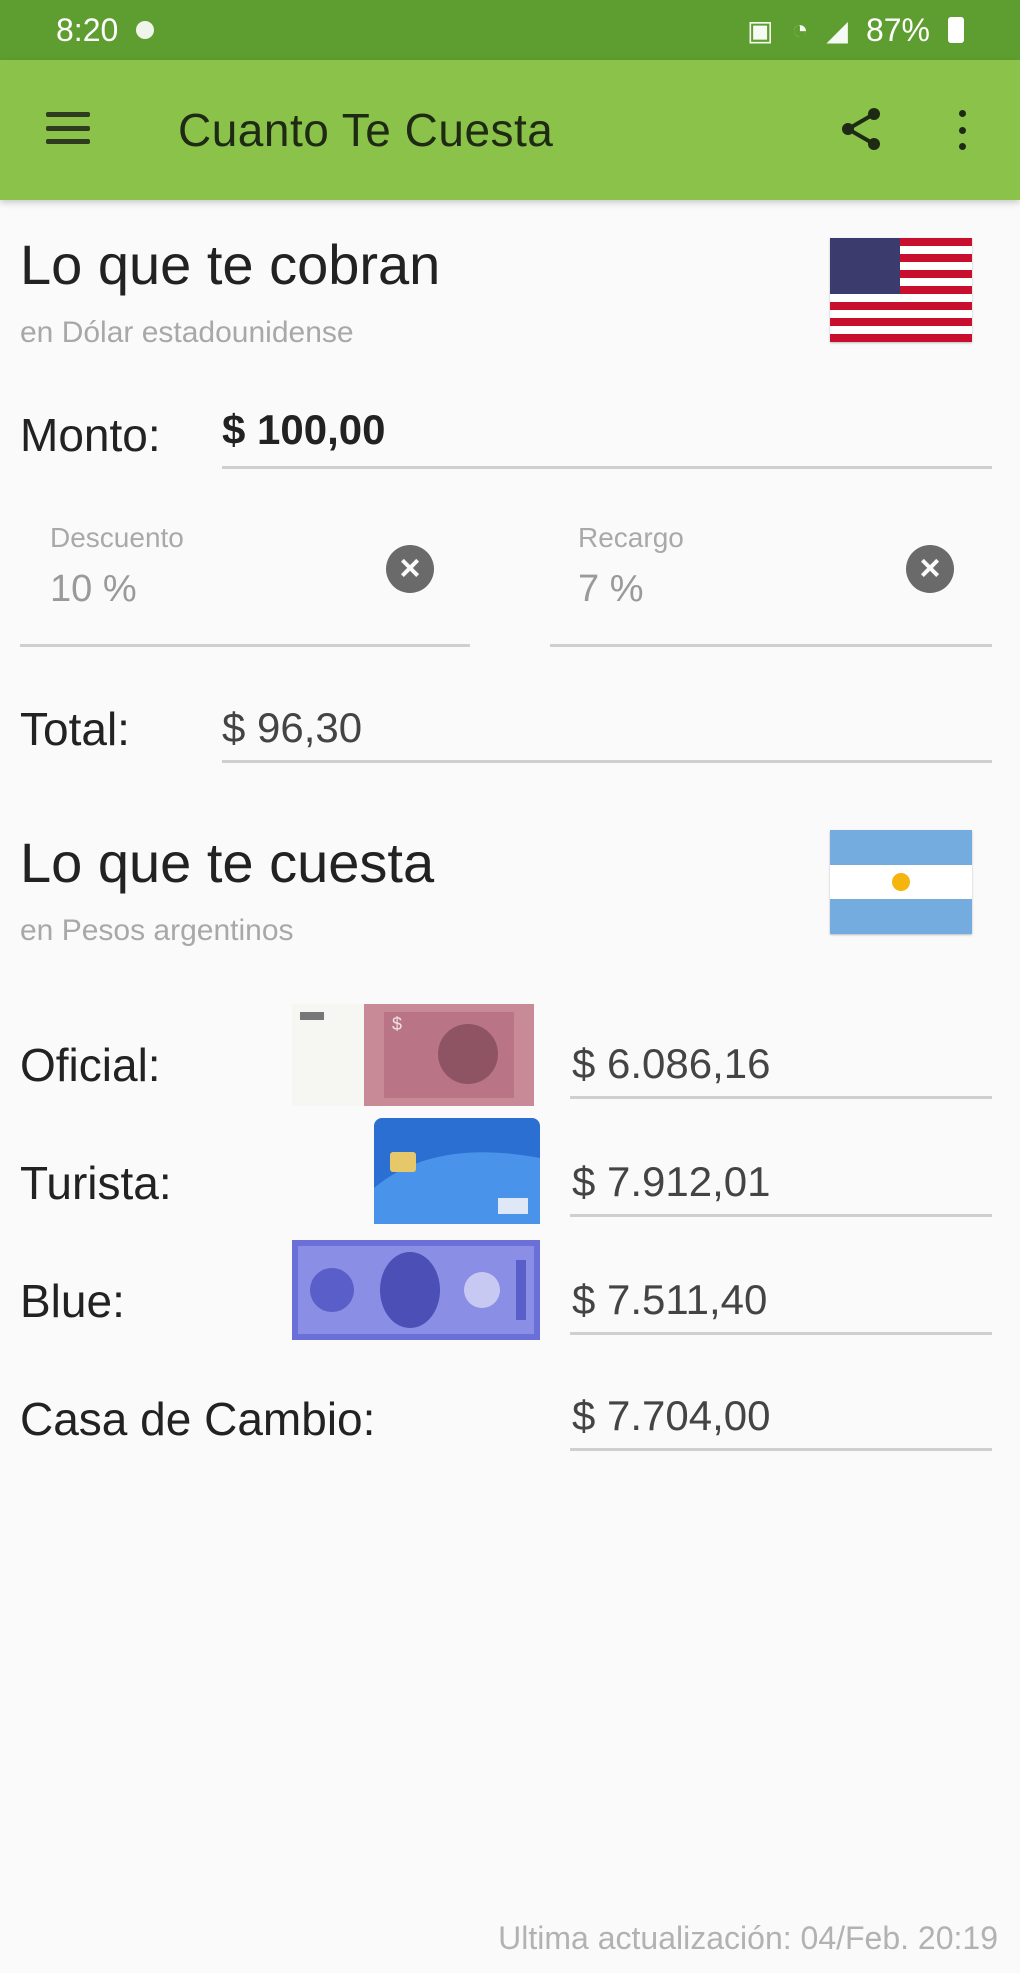  Describe the element at coordinates (607, 761) in the screenshot. I see `total-underline` at that location.